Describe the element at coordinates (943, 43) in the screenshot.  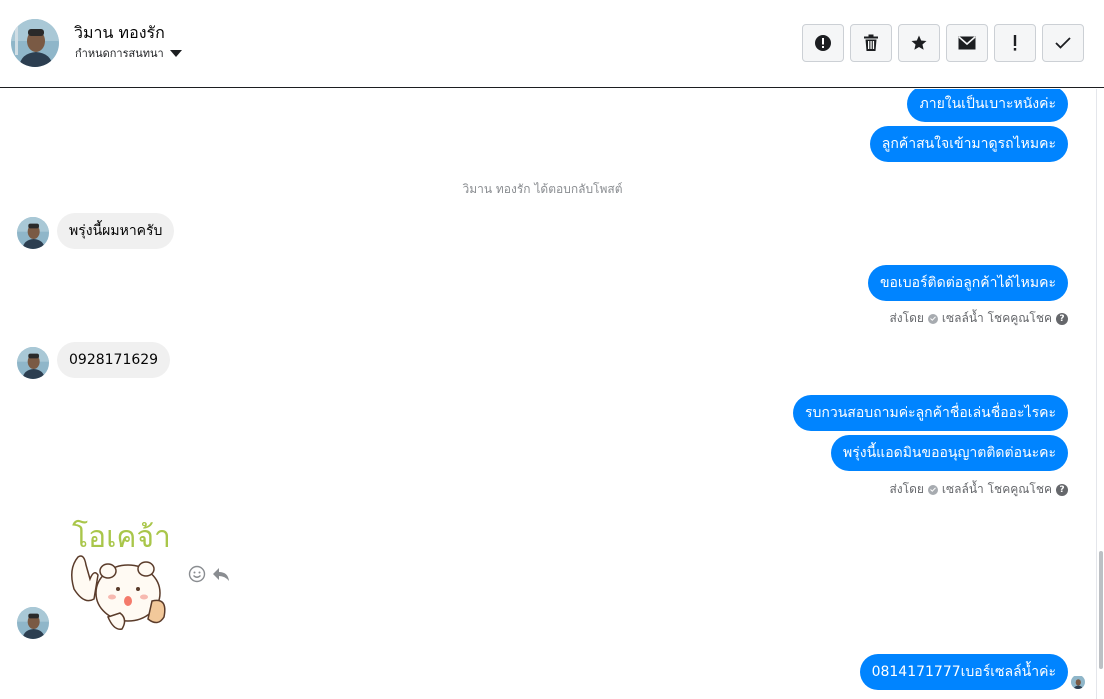
I see `header-actions` at that location.